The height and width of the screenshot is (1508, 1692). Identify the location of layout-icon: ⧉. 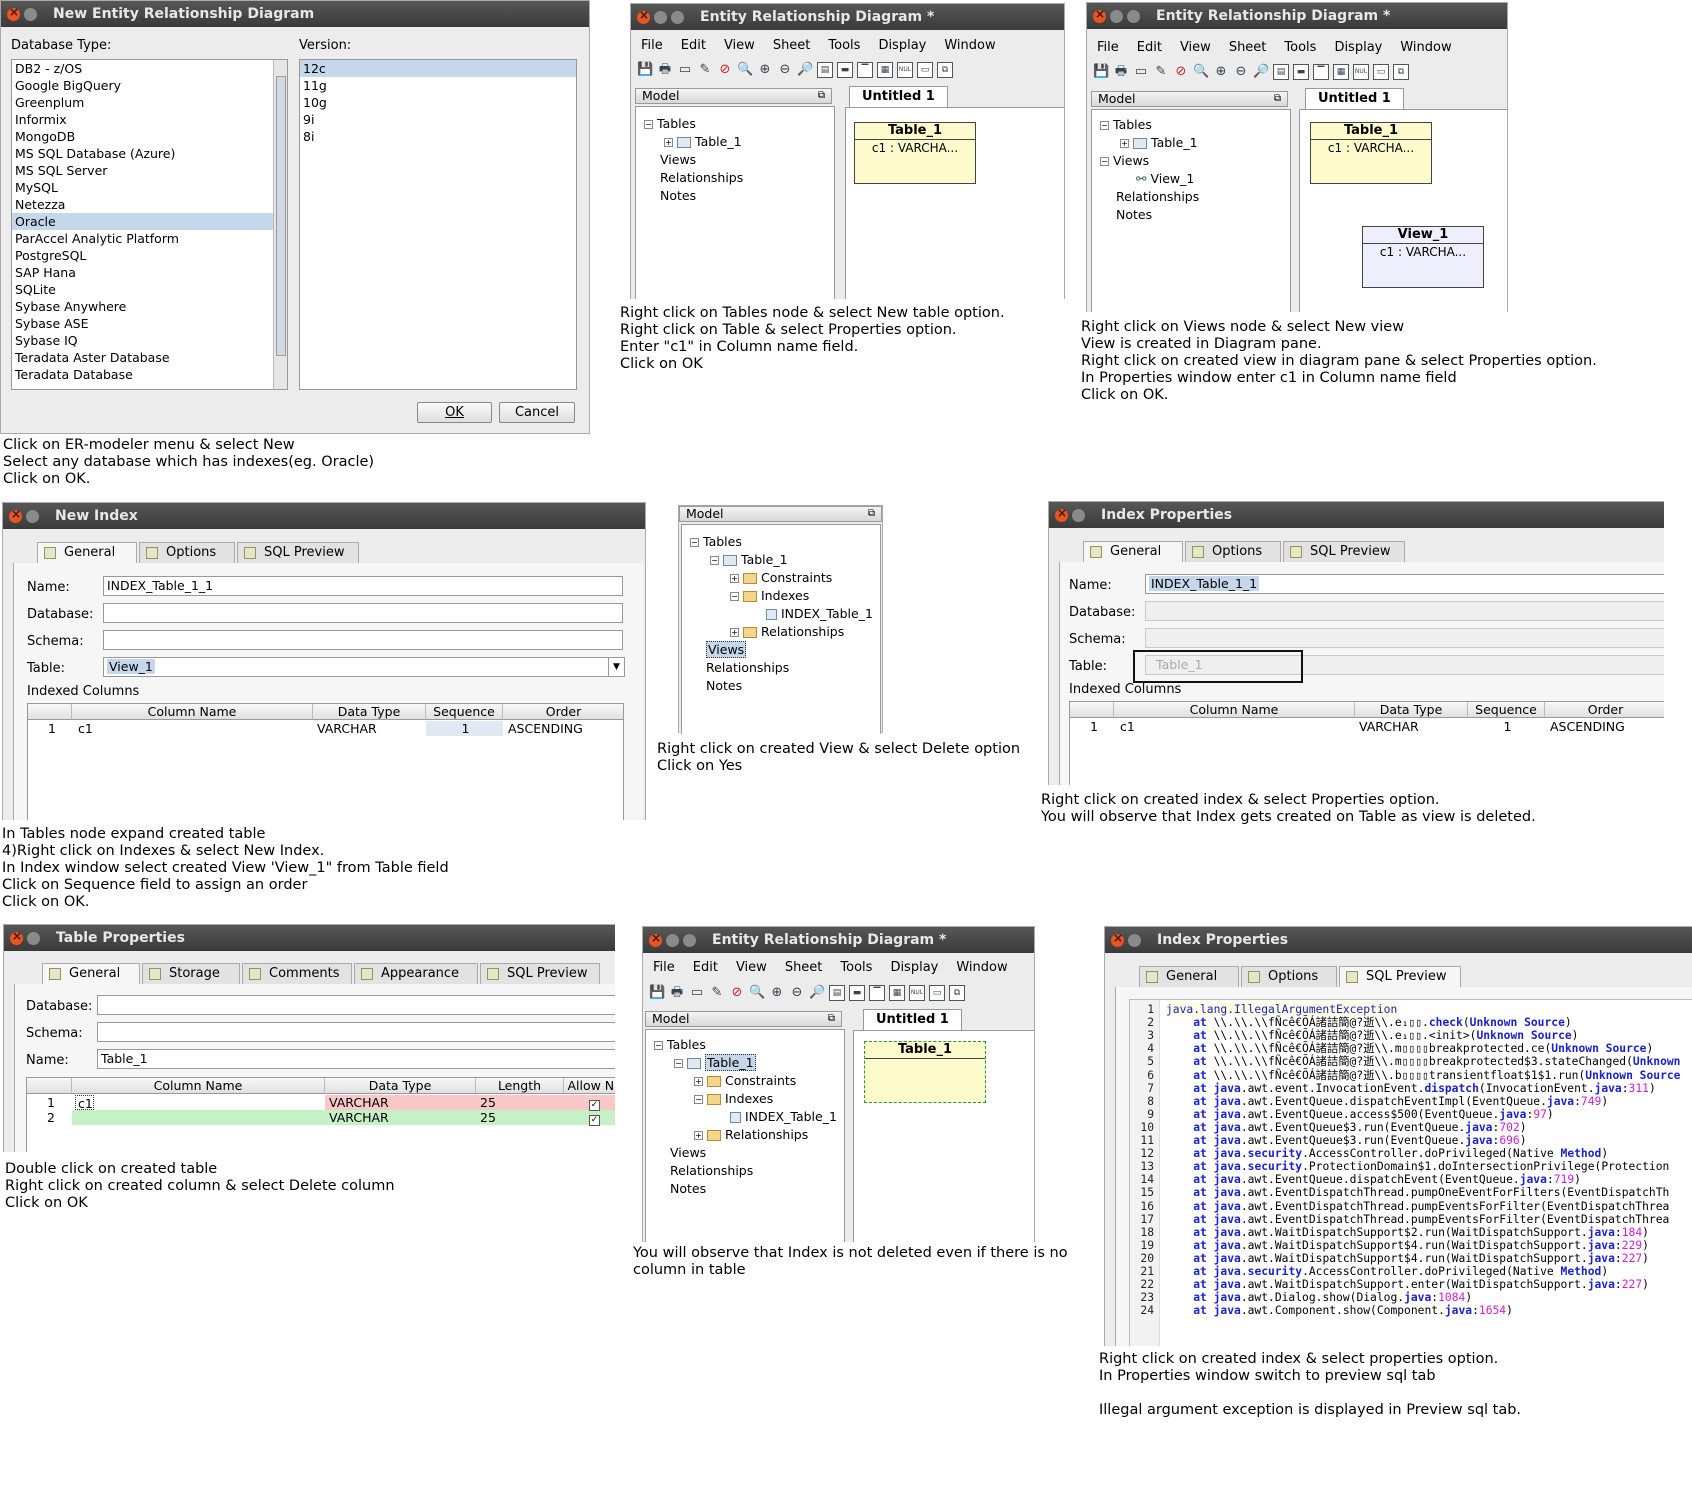
(1401, 72).